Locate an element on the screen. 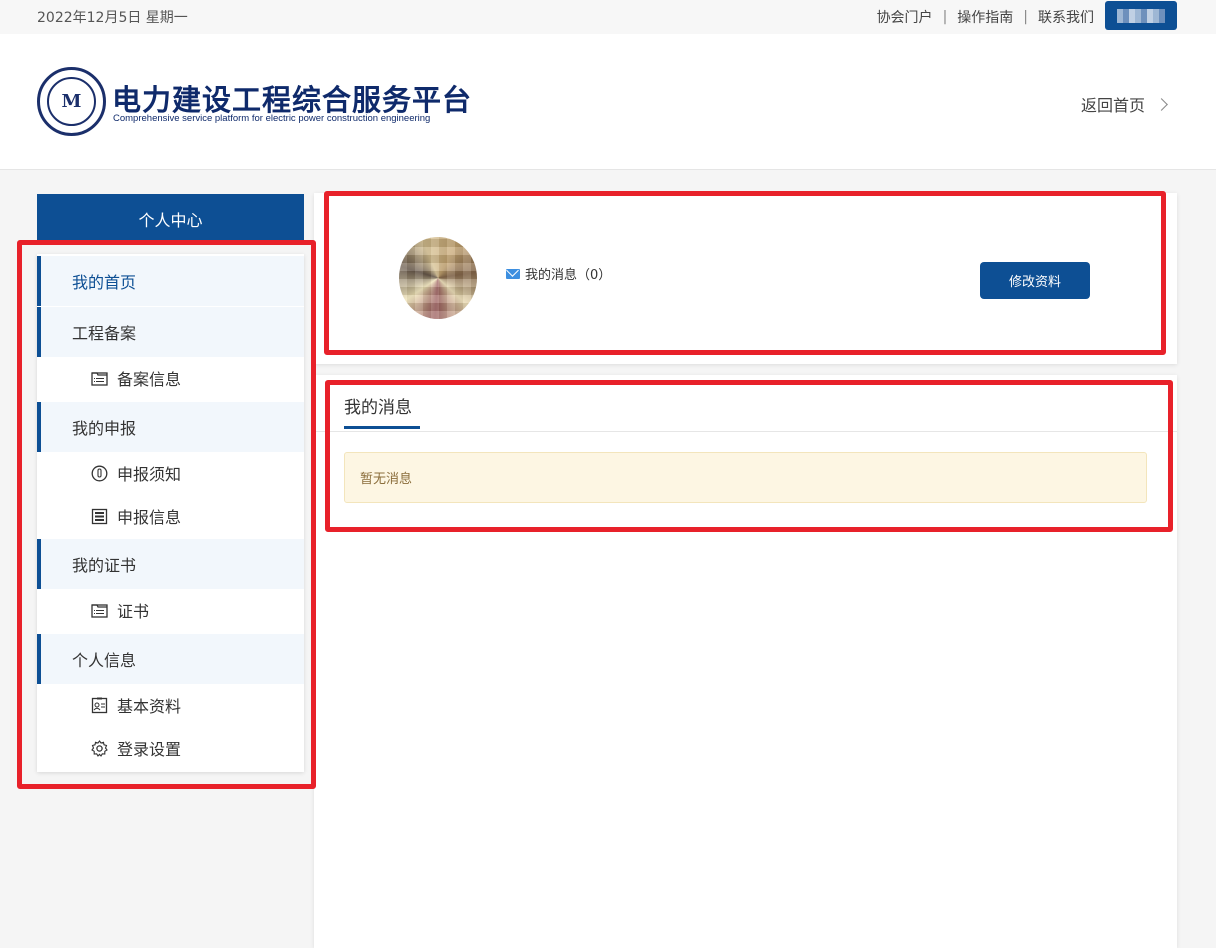  logo-emblem: M is located at coordinates (71, 101).